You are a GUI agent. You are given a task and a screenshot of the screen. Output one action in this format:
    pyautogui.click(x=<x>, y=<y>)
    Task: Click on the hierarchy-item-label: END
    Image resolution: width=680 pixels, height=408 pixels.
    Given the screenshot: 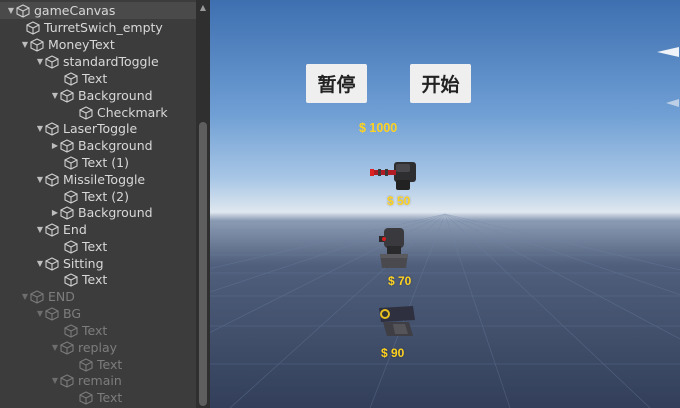 What is the action you would take?
    pyautogui.click(x=61, y=296)
    